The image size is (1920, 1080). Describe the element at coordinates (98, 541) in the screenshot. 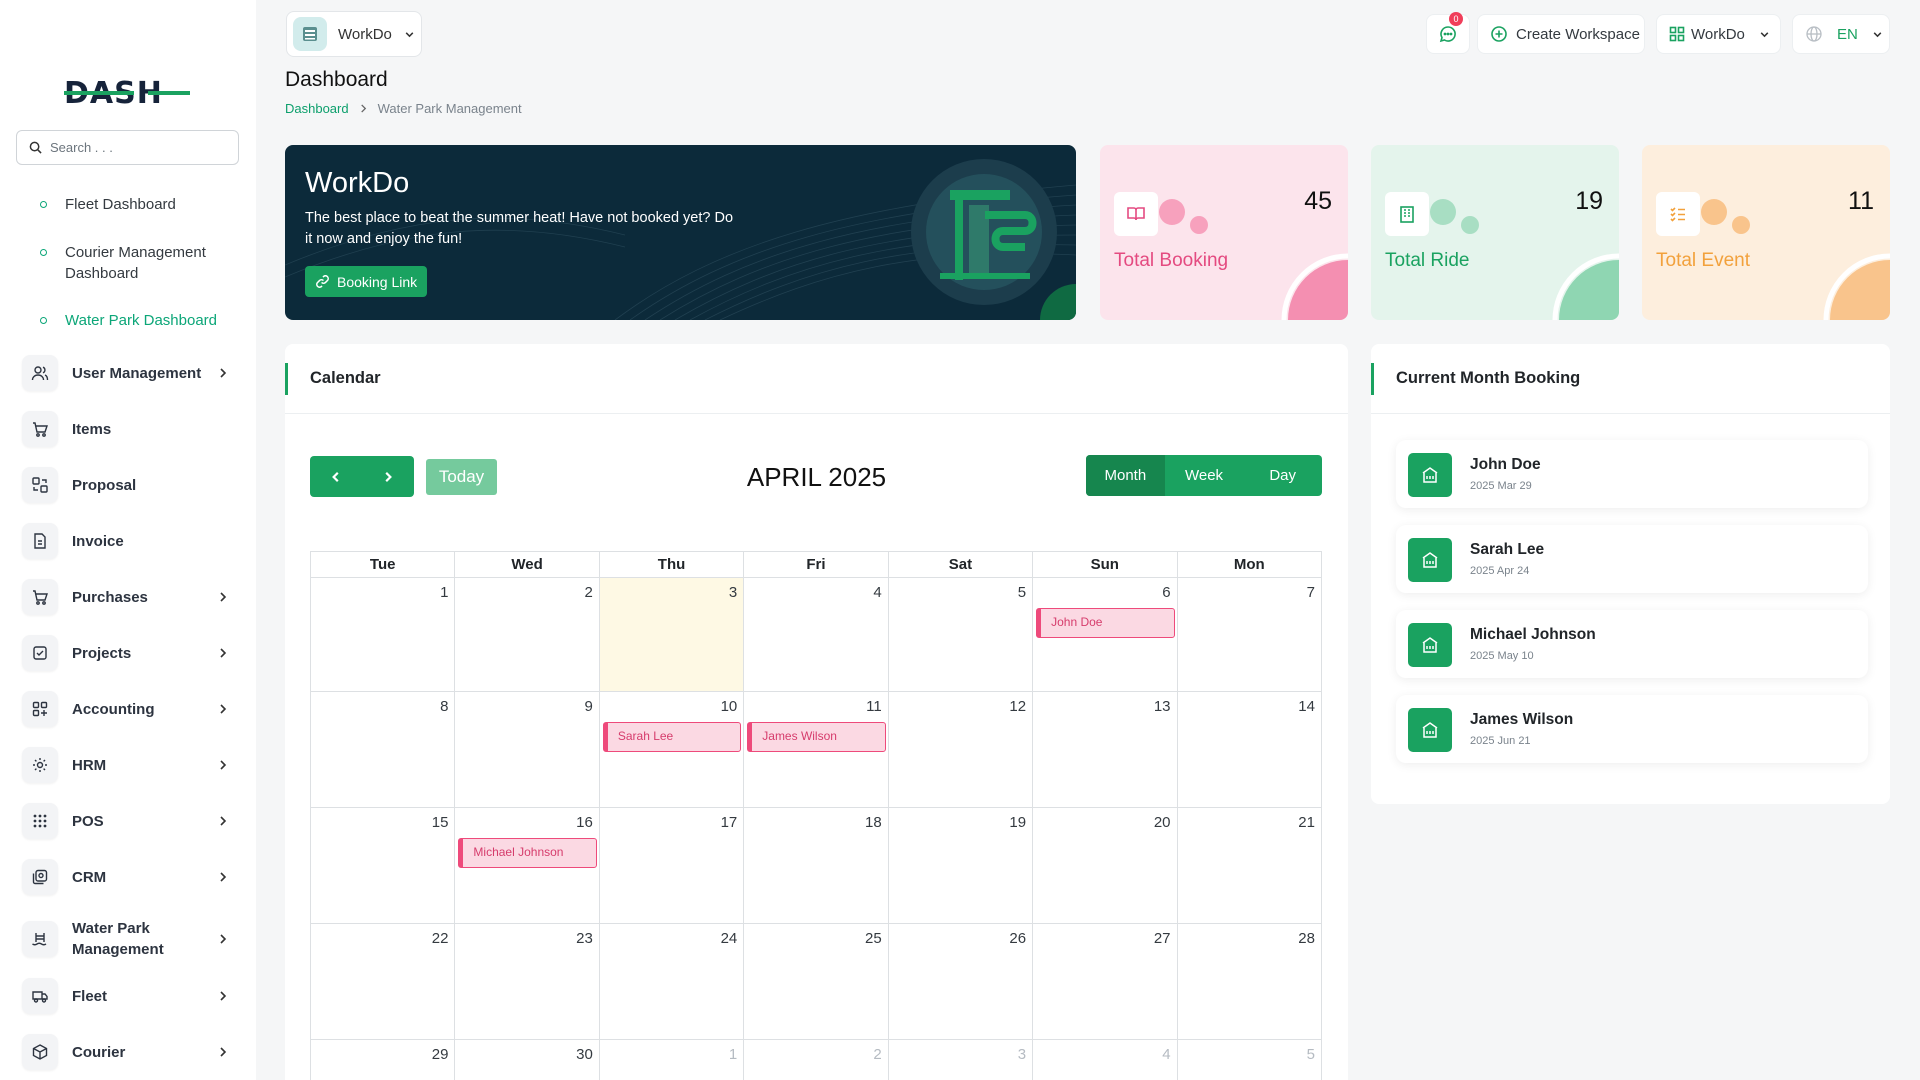

I see `sidebar-item-label: Invoice` at that location.